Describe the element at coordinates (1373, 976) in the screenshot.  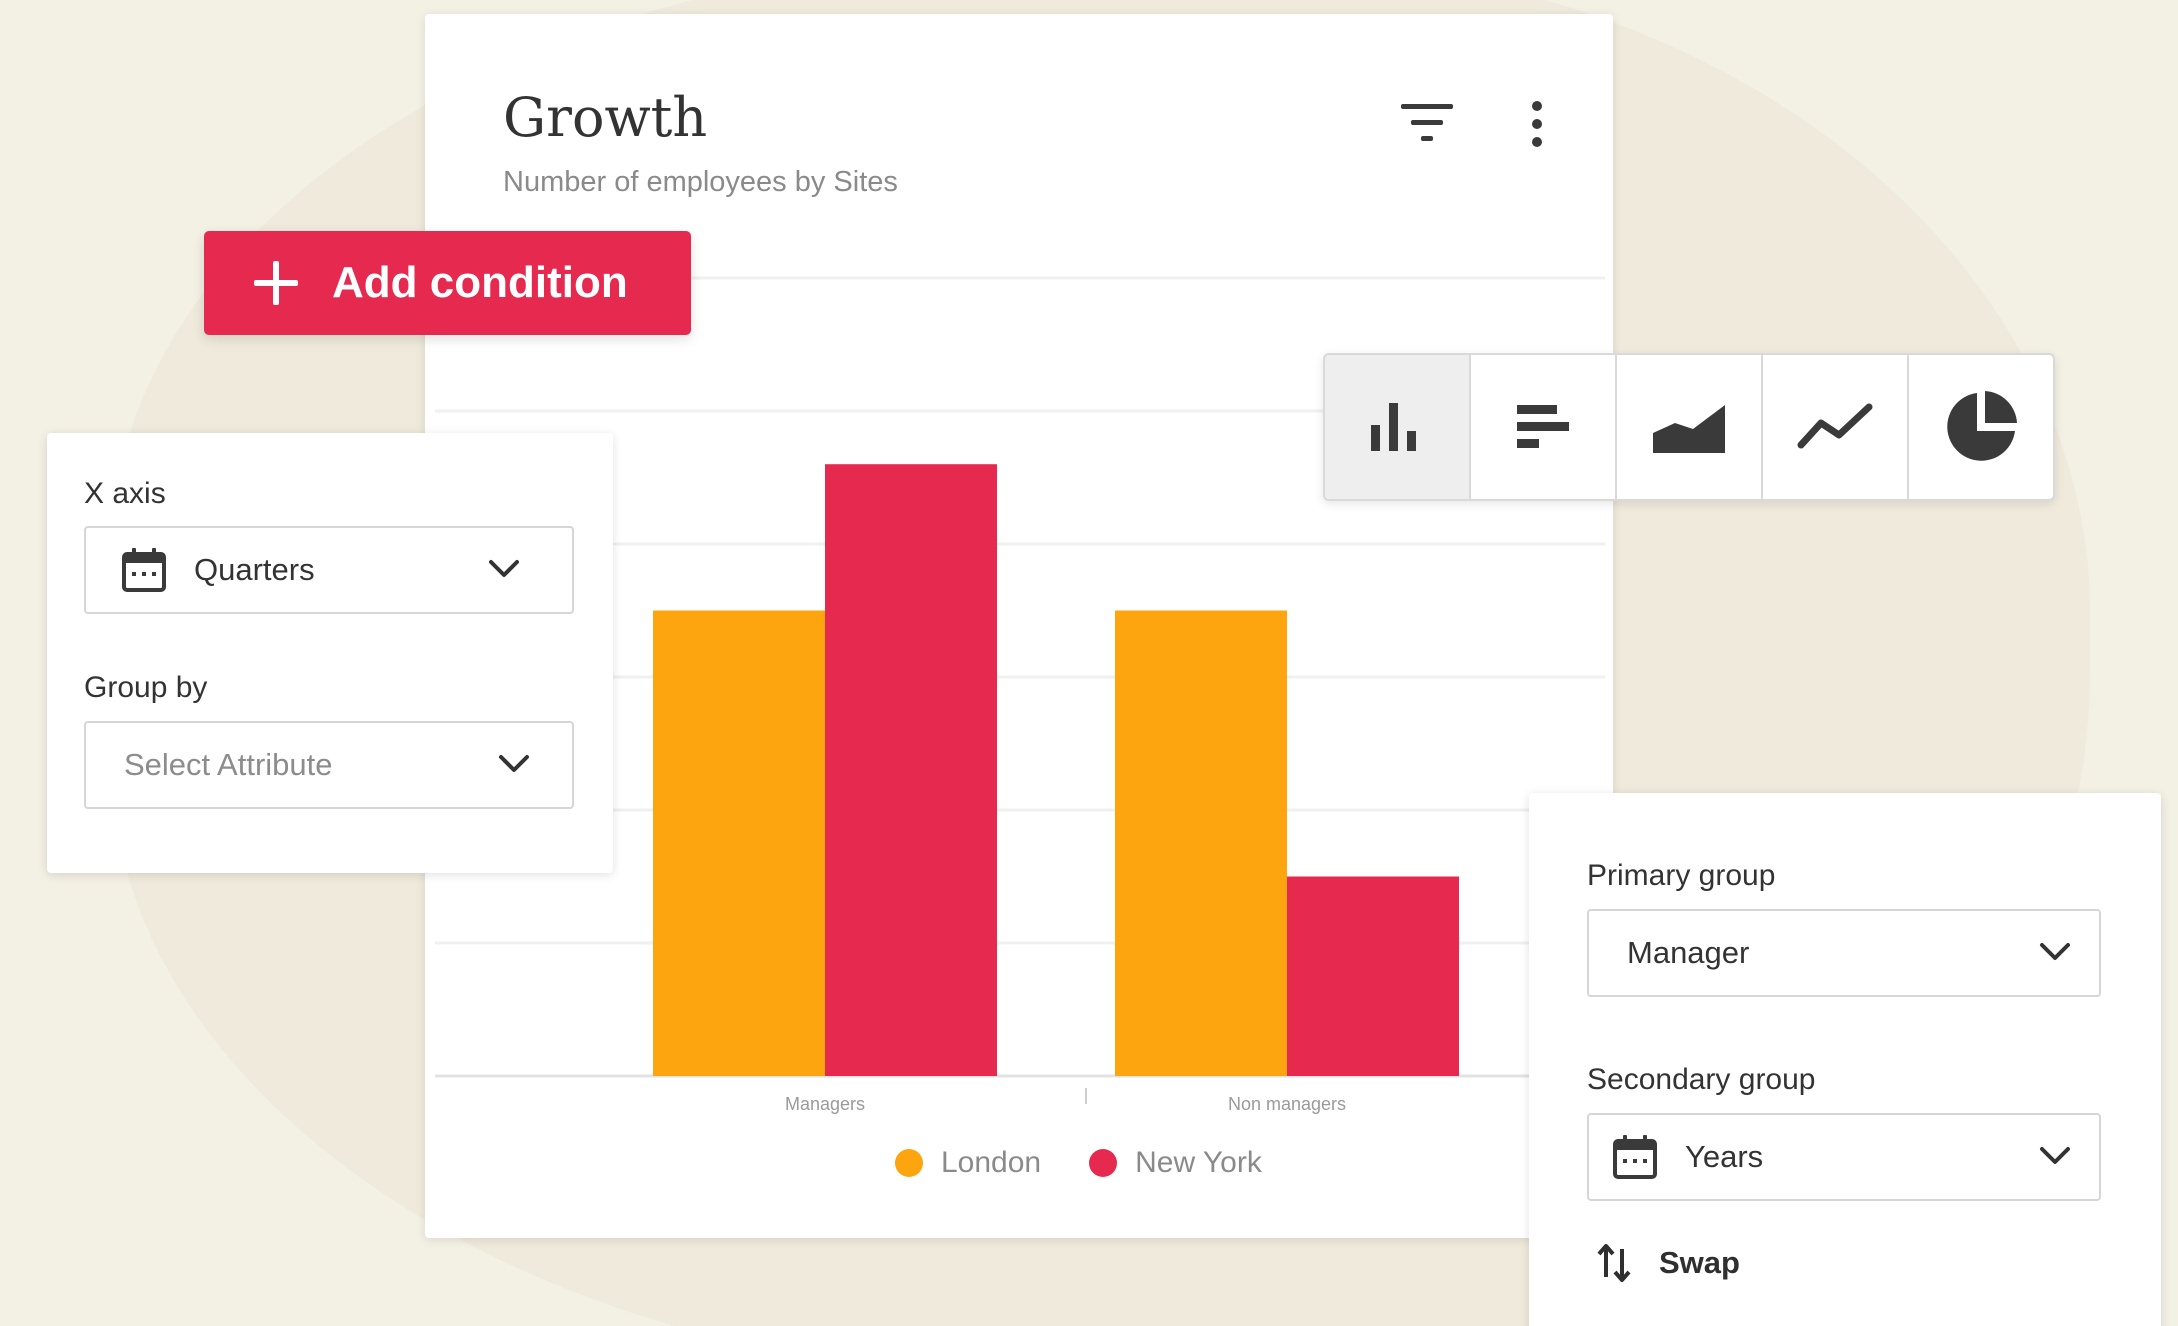
I see `bar-non-managers-new-york` at that location.